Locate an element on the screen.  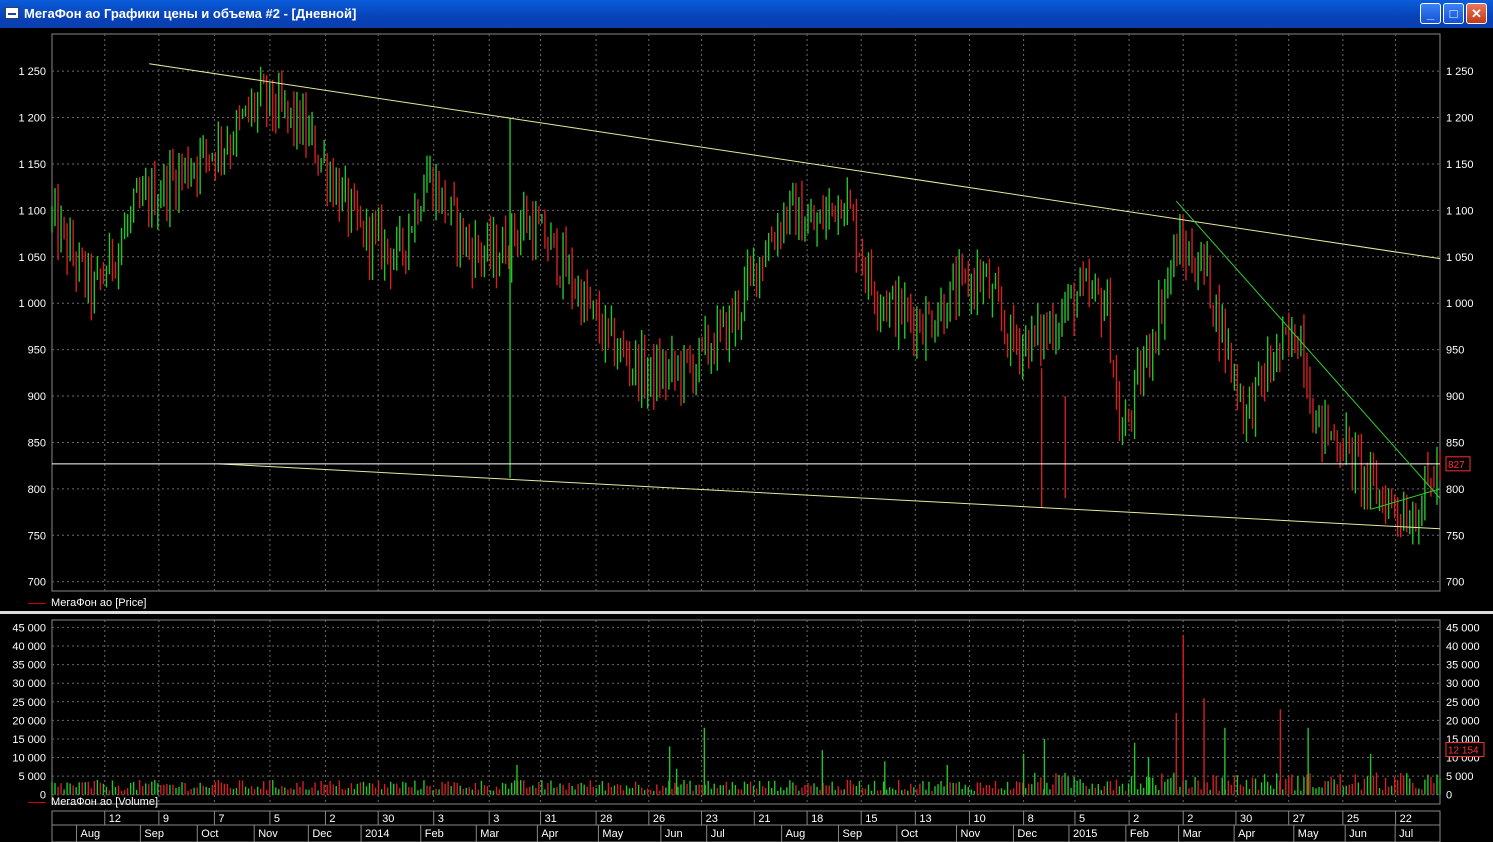
volume-tick-left: 45 000 is located at coordinates (29, 628).